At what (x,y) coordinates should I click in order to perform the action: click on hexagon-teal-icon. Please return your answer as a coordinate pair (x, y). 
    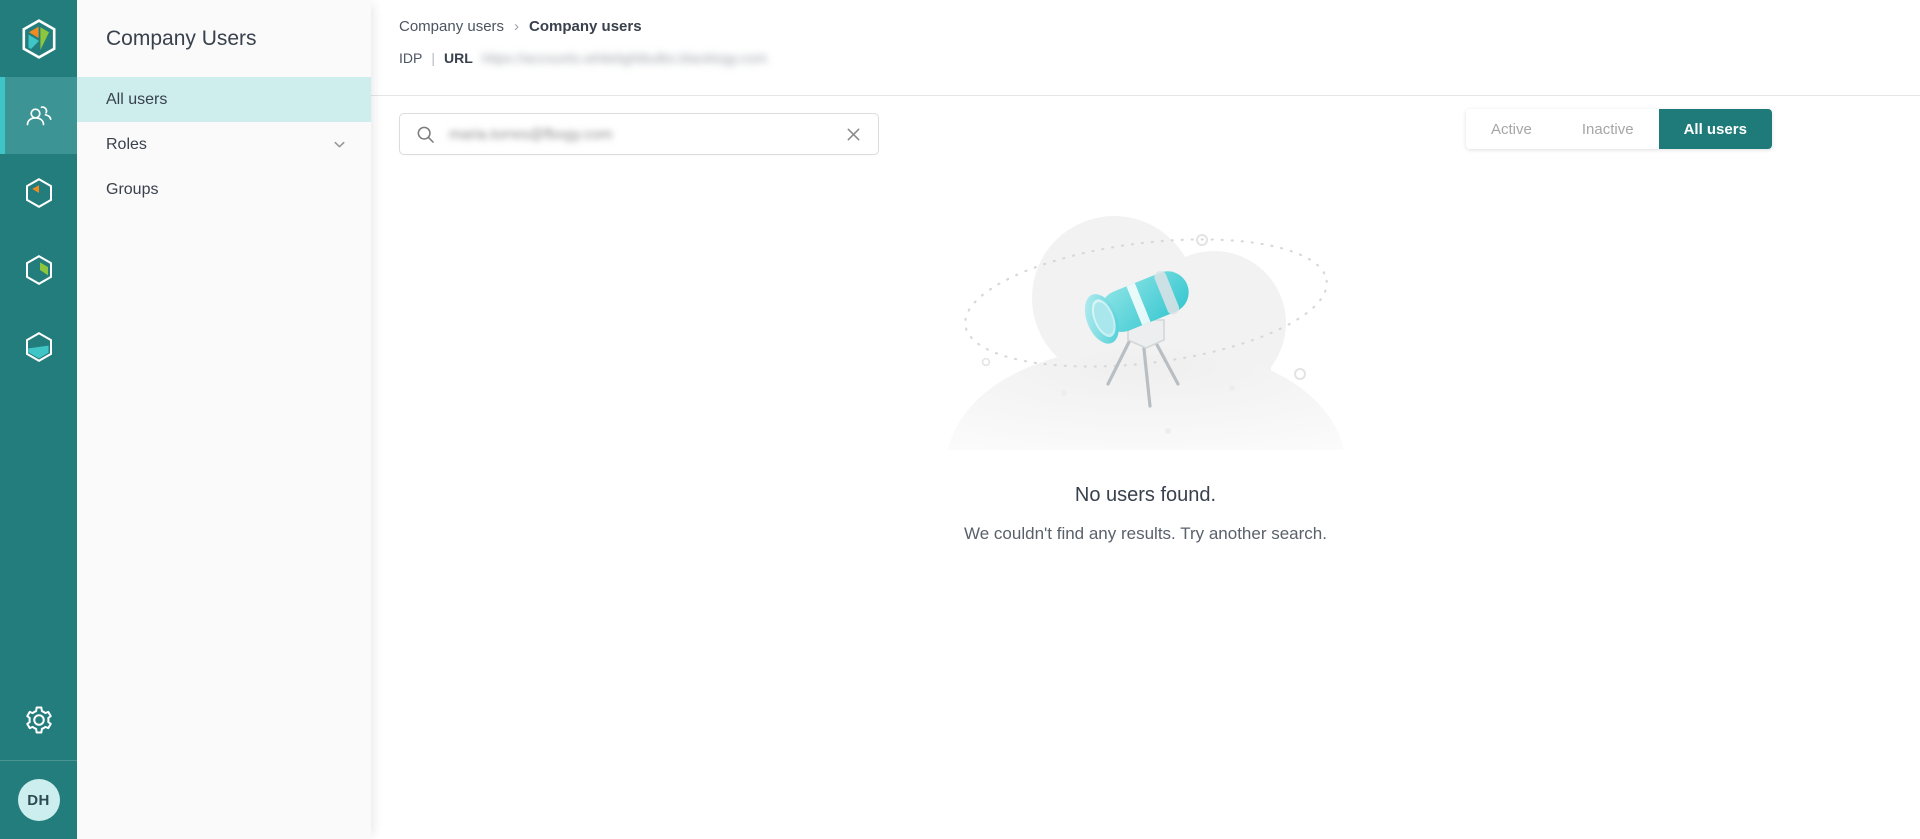
    Looking at the image, I should click on (38, 346).